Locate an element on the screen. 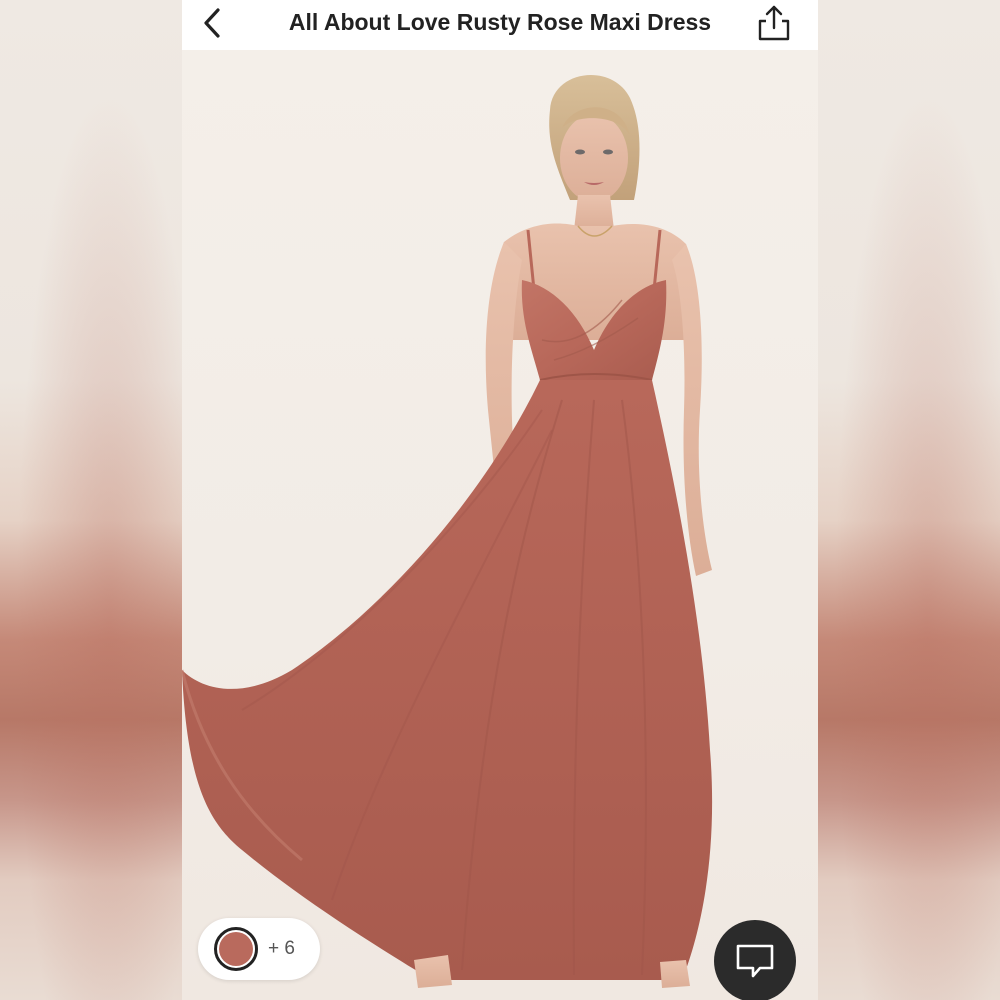 The height and width of the screenshot is (1000, 1000). chat-button is located at coordinates (755, 960).